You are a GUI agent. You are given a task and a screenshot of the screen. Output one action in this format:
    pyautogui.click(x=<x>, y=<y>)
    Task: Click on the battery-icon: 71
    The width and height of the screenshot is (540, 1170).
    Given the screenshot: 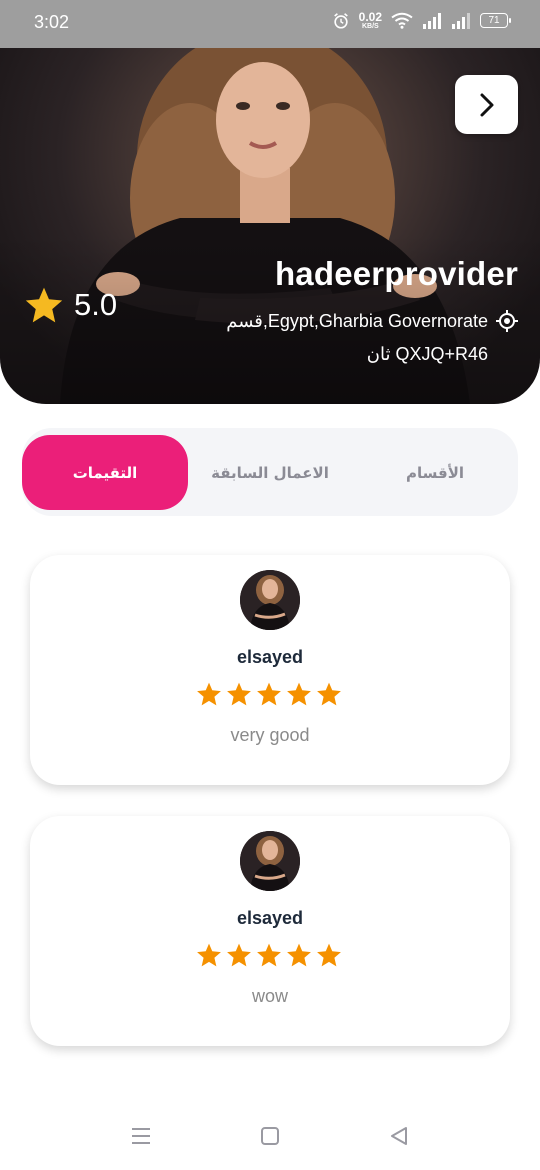 What is the action you would take?
    pyautogui.click(x=495, y=20)
    